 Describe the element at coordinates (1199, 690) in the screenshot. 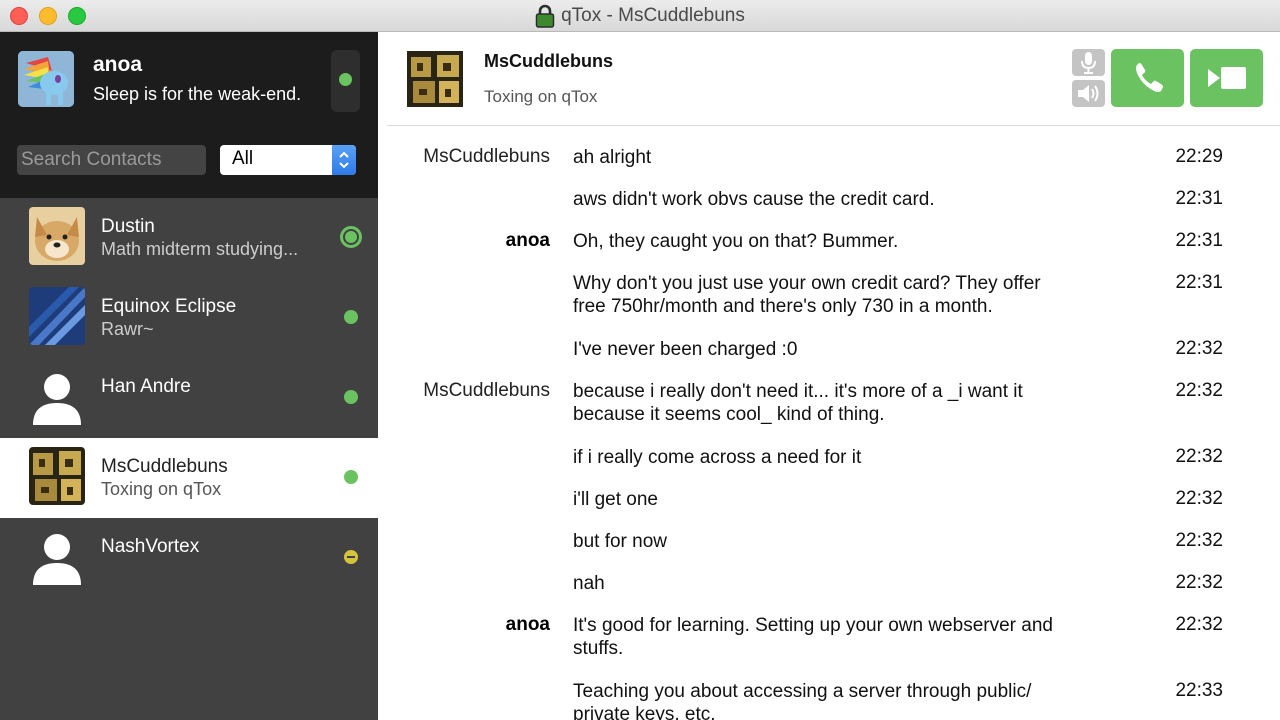

I see `message-time: 22:33` at that location.